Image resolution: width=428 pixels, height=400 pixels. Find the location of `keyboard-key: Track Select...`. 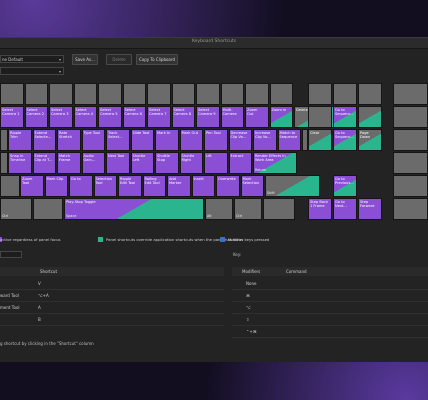

keyboard-key: Track Select... is located at coordinates (118, 140).